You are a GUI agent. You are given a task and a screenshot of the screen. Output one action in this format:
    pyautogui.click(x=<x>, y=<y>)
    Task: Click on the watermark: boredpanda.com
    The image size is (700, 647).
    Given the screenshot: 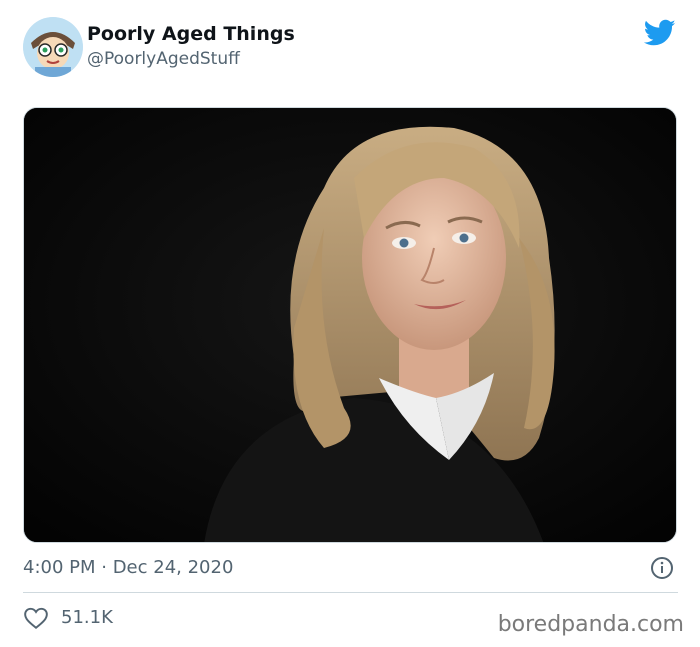 What is the action you would take?
    pyautogui.click(x=590, y=624)
    